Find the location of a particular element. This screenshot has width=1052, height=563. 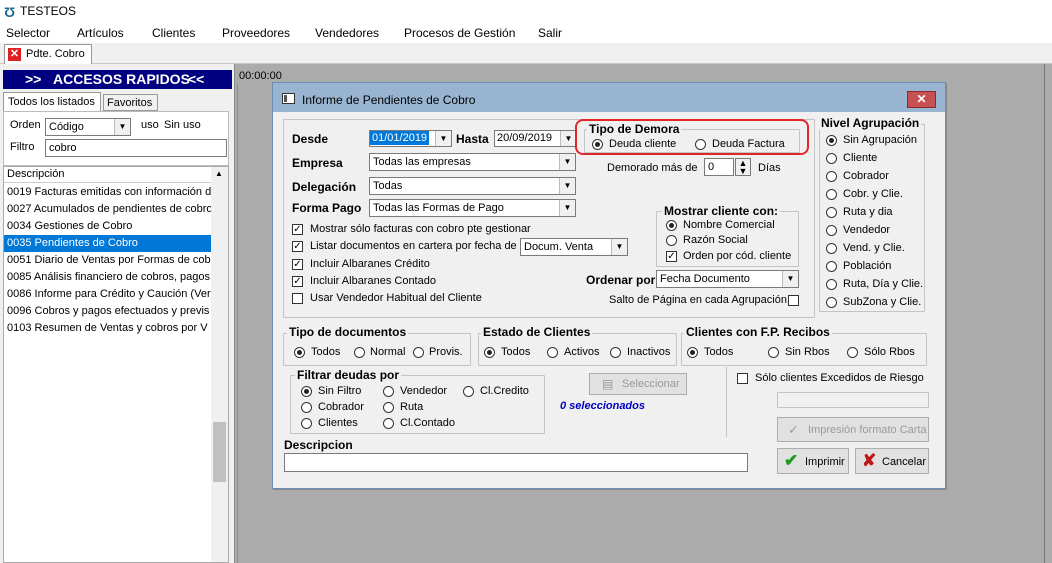

expand-arrows-icon: >> is located at coordinates (33, 79).